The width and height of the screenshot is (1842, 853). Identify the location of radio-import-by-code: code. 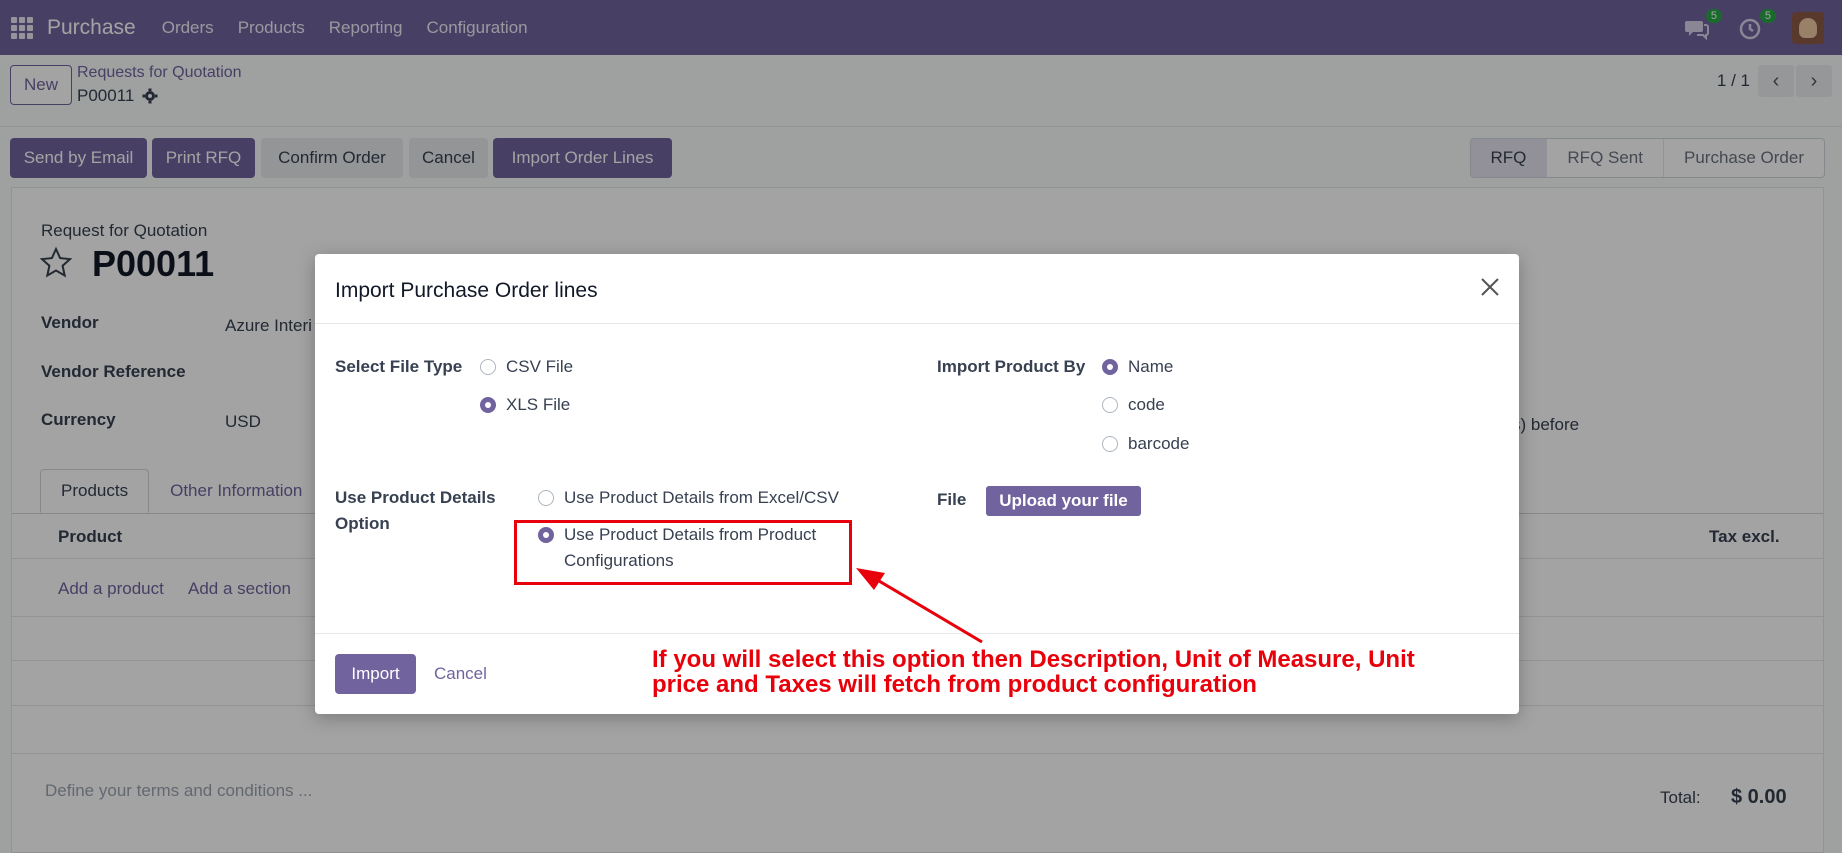
(1133, 405).